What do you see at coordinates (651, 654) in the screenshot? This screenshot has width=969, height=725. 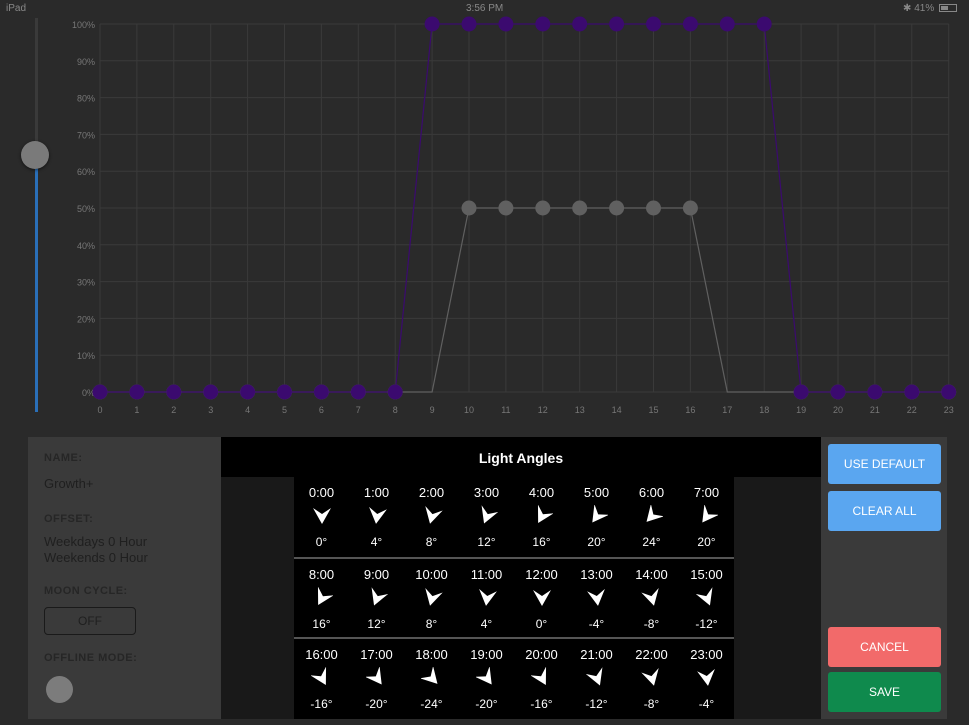 I see `light-angle-time: 22:00` at bounding box center [651, 654].